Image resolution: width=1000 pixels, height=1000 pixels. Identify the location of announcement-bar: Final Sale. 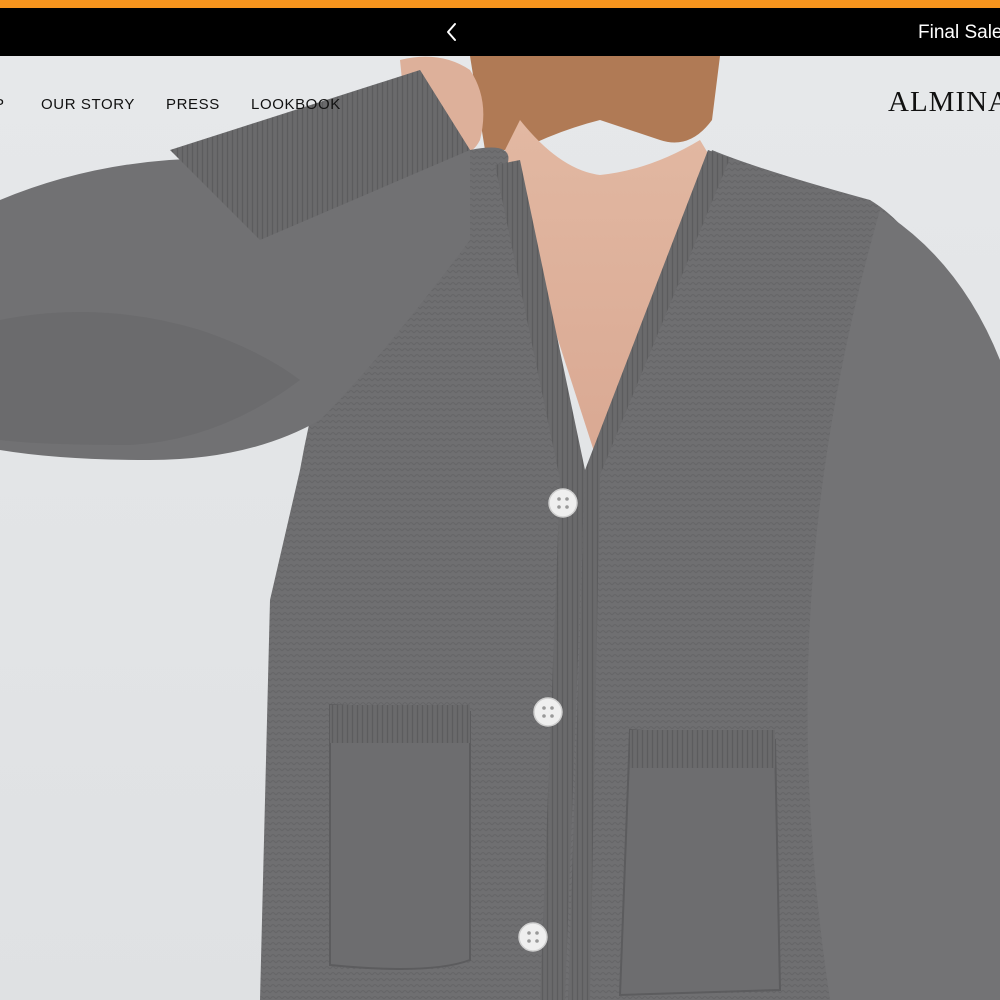
(500, 32).